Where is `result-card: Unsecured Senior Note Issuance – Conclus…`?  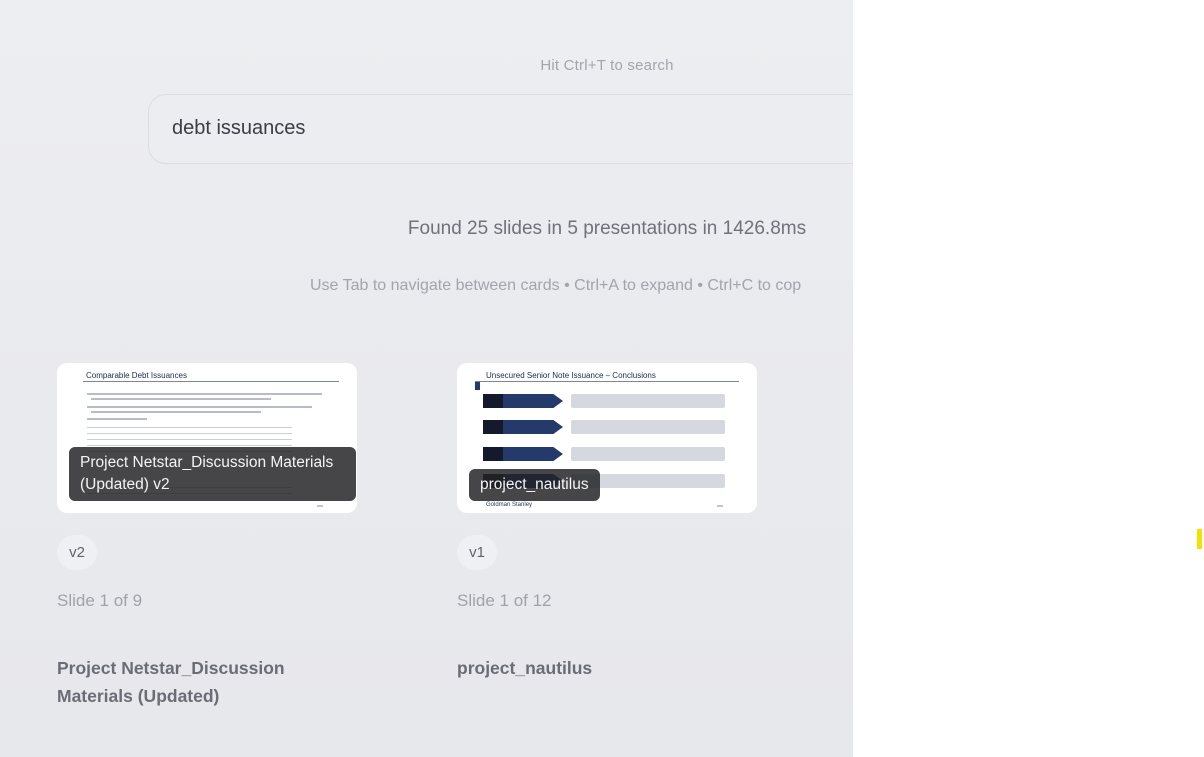
result-card: Unsecured Senior Note Issuance – Conclus… is located at coordinates (607, 520).